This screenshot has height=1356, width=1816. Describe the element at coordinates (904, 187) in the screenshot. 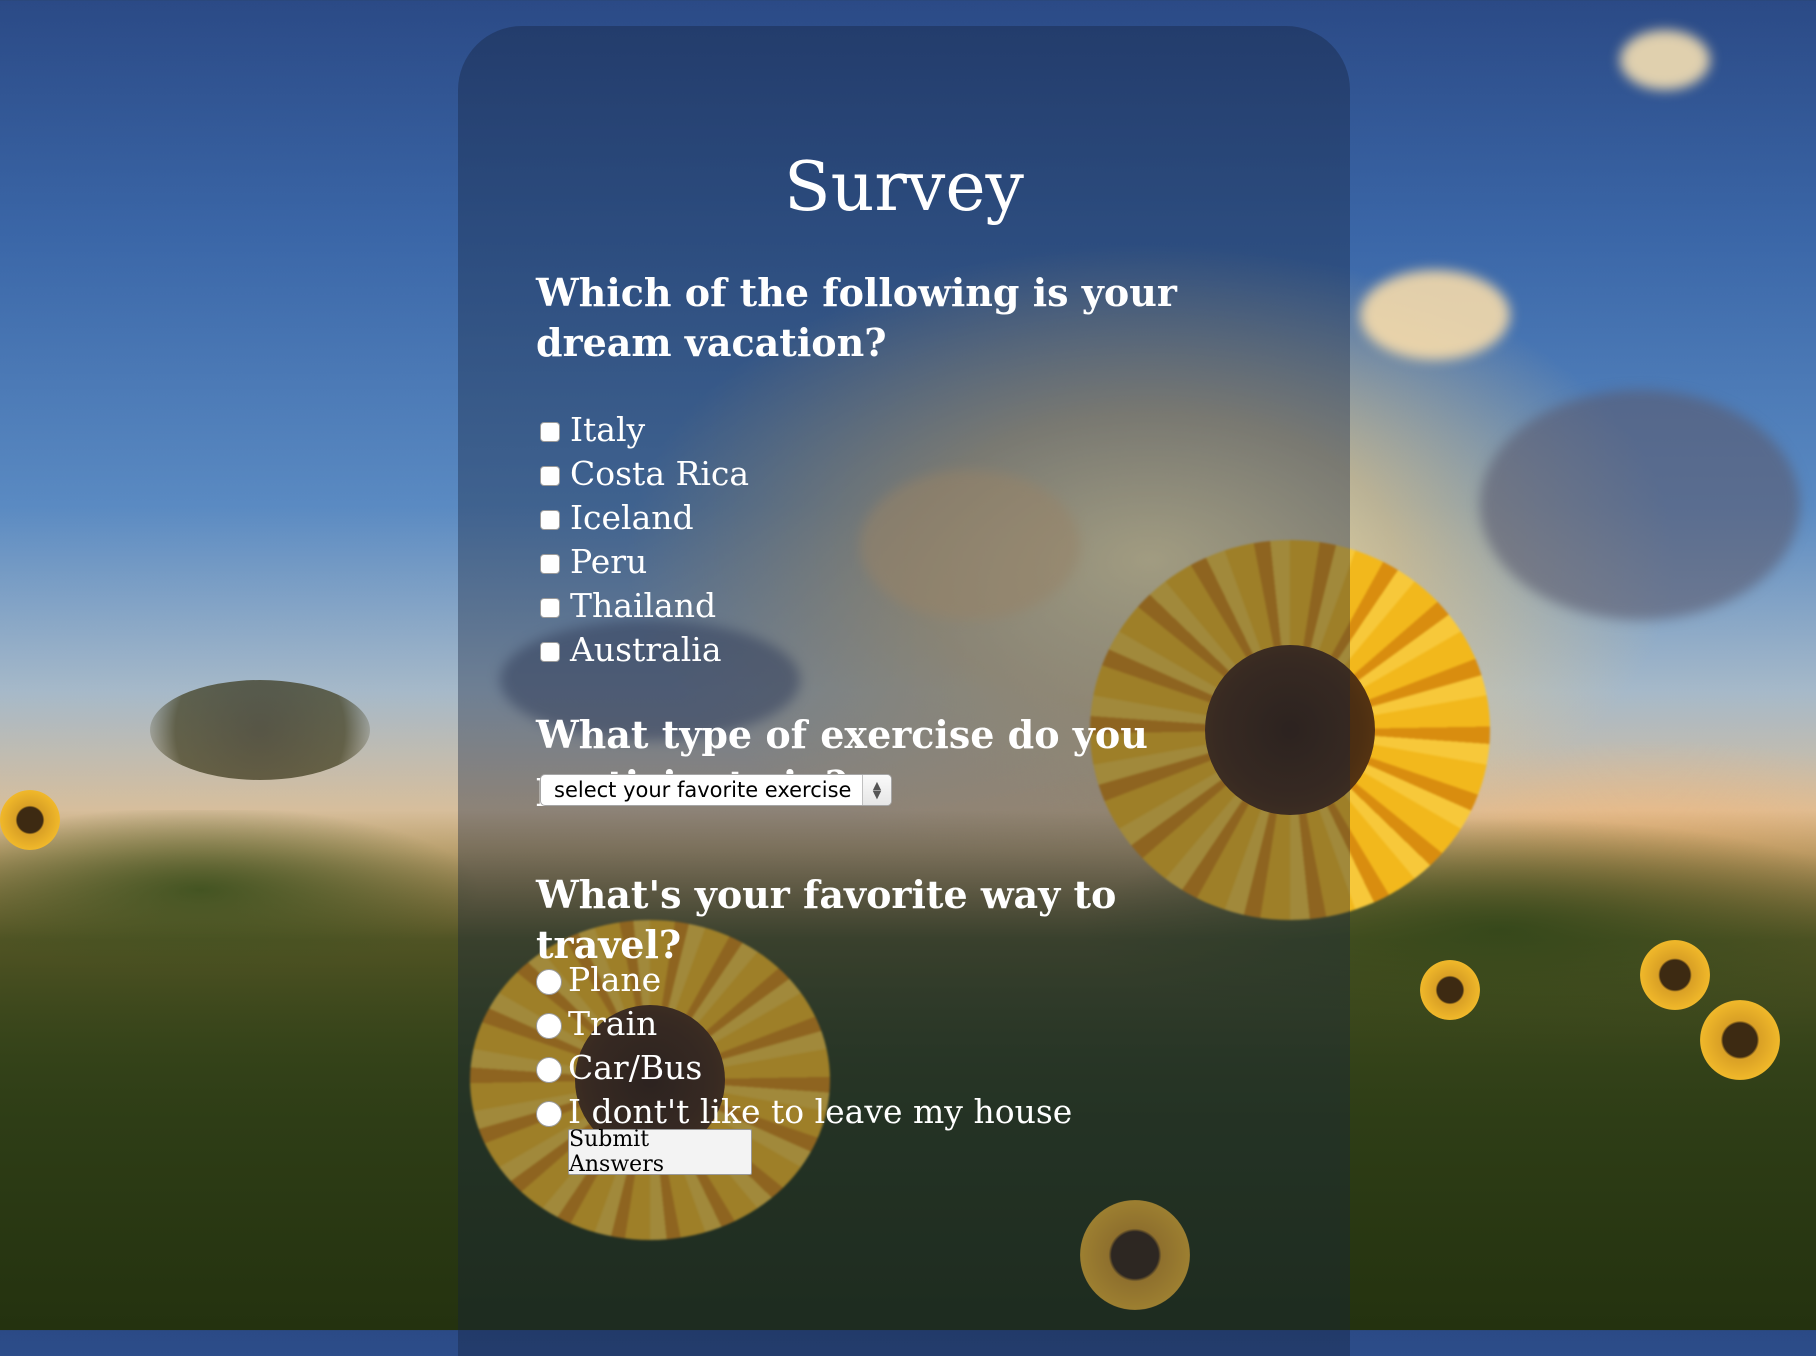

I see `page-title: Survey` at that location.